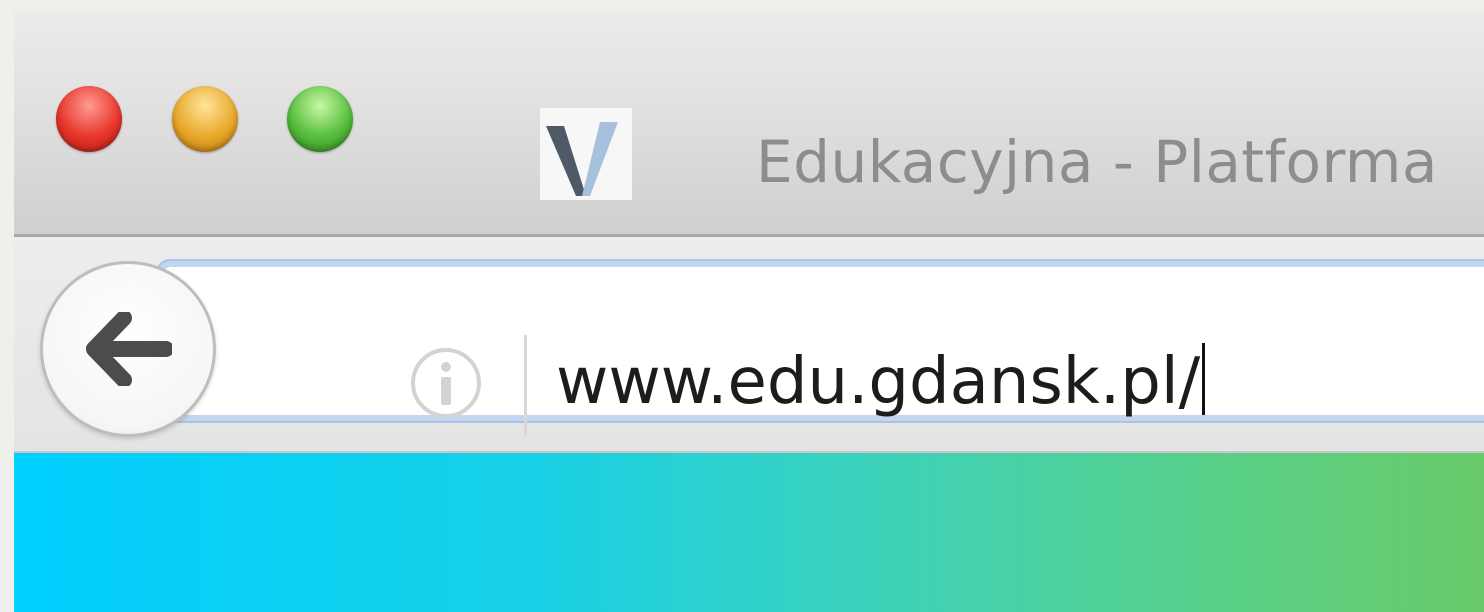 Image resolution: width=1484 pixels, height=612 pixels. What do you see at coordinates (205, 119) in the screenshot?
I see `minimize-window-button` at bounding box center [205, 119].